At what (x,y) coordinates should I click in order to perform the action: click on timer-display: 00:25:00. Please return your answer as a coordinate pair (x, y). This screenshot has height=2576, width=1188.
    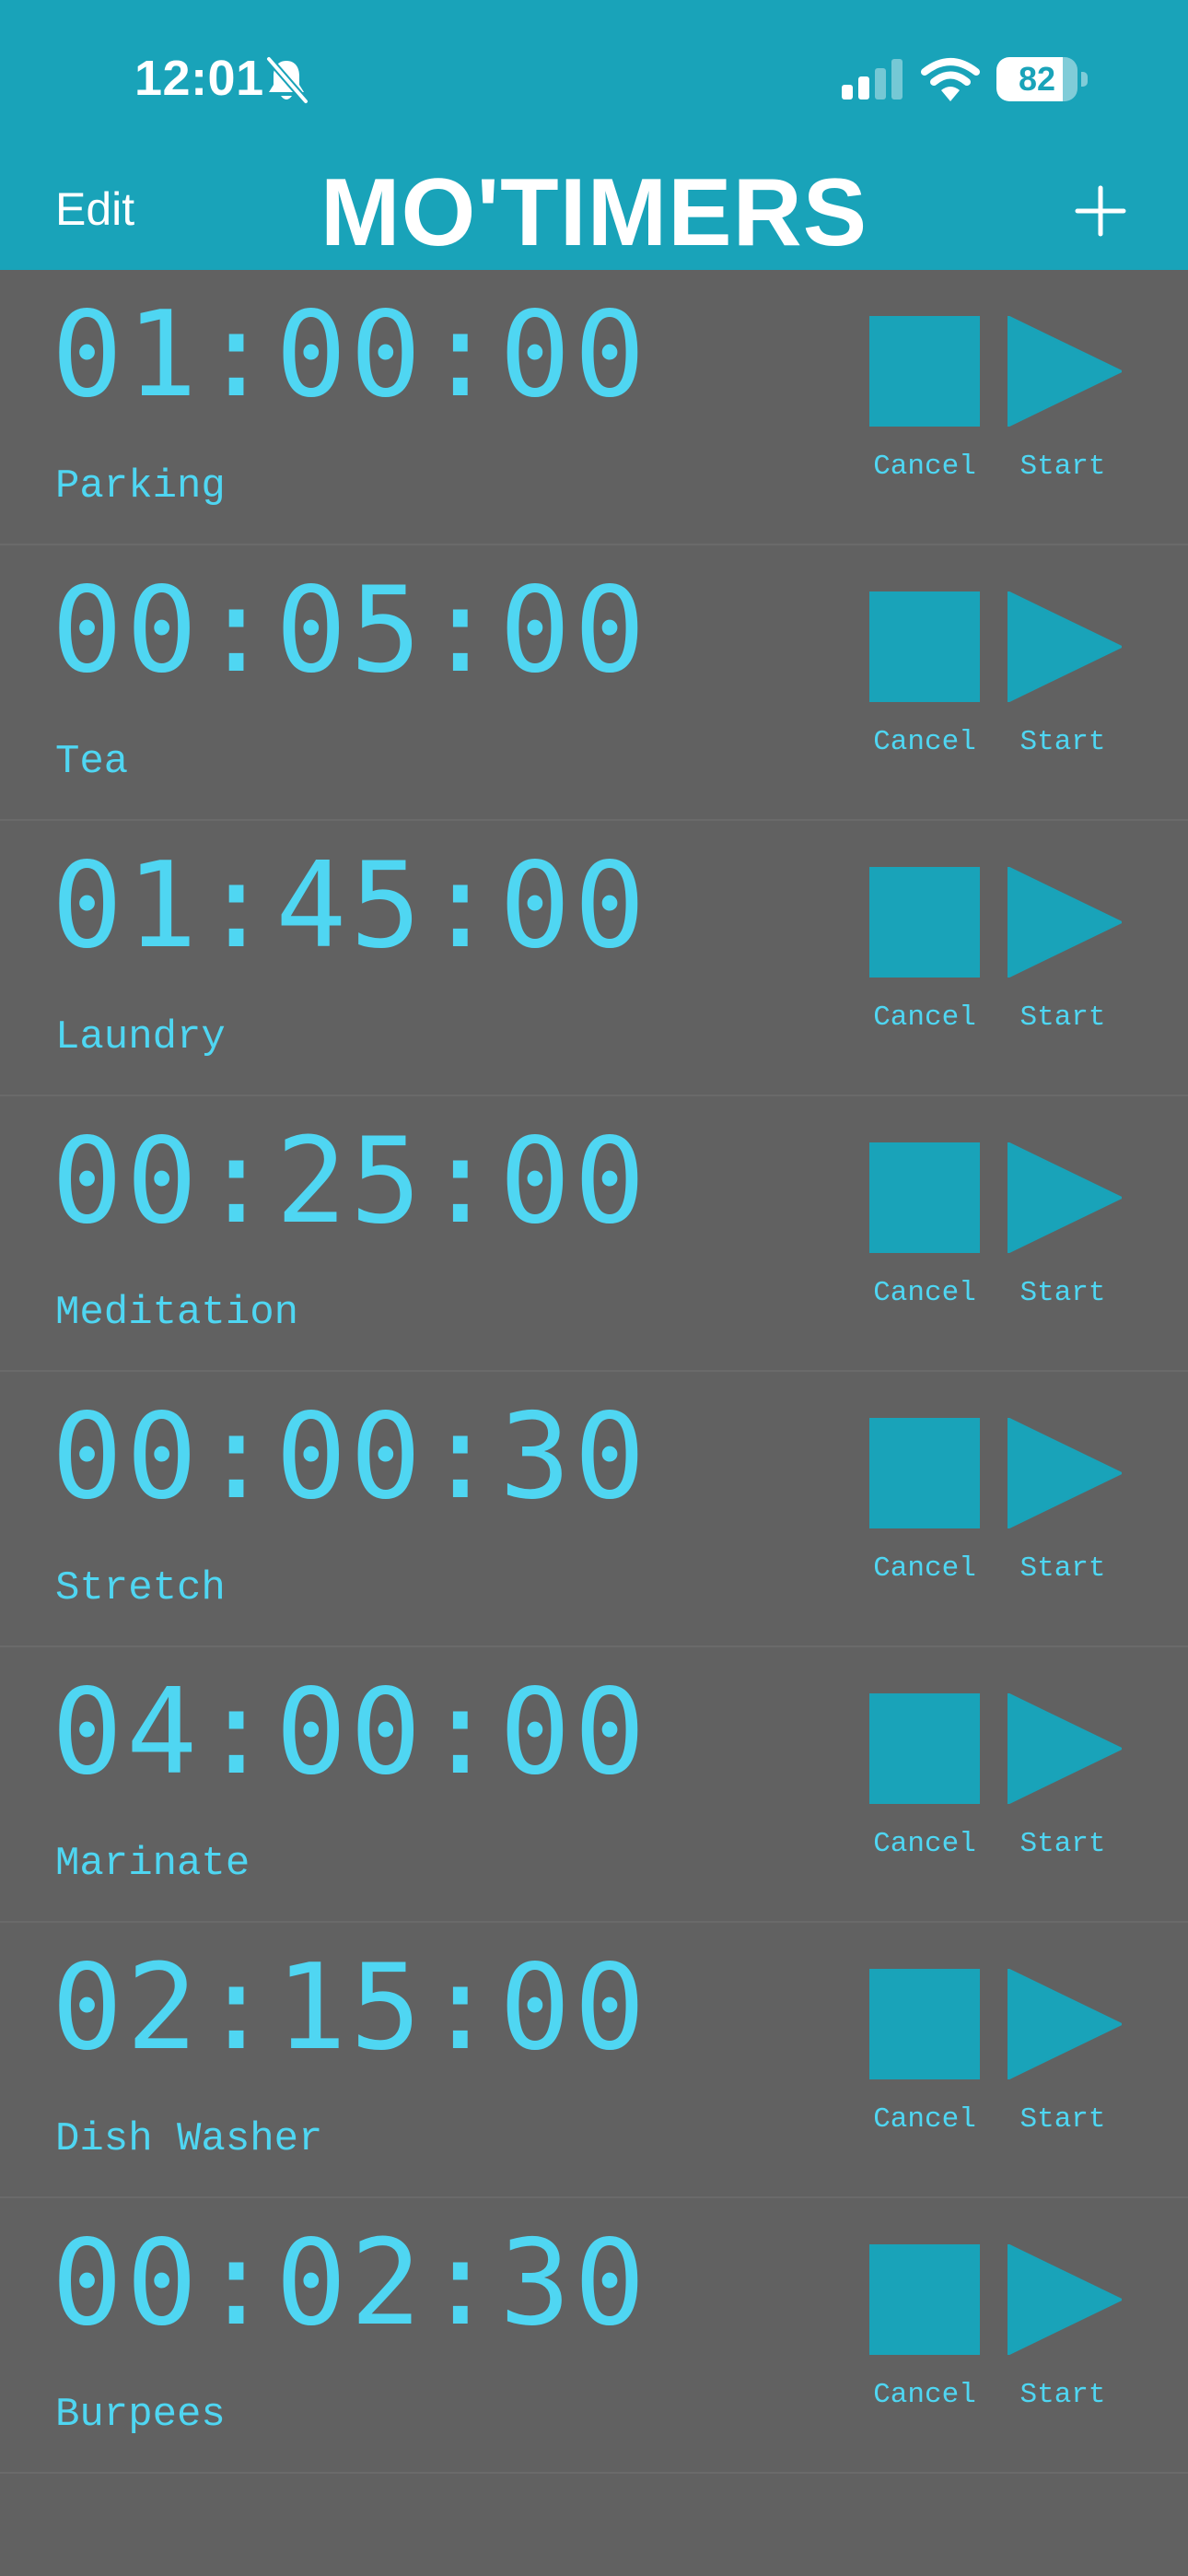
    Looking at the image, I should click on (350, 1181).